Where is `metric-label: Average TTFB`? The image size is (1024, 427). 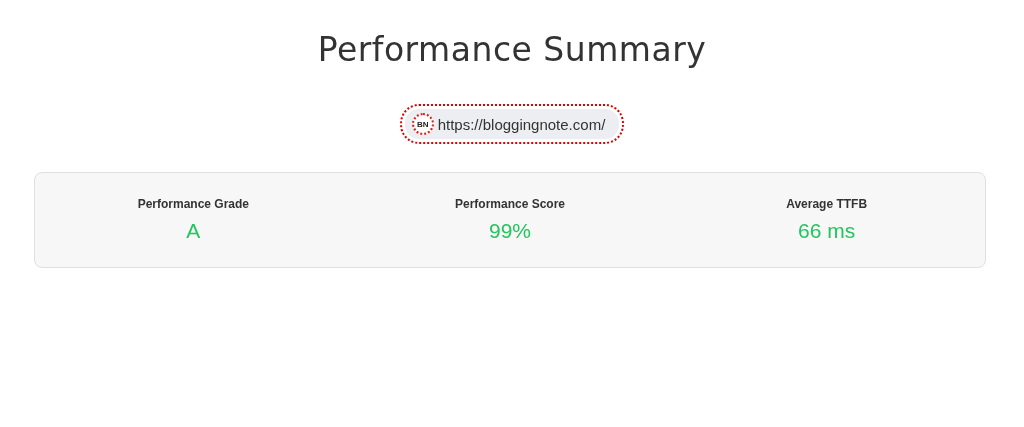 metric-label: Average TTFB is located at coordinates (827, 204).